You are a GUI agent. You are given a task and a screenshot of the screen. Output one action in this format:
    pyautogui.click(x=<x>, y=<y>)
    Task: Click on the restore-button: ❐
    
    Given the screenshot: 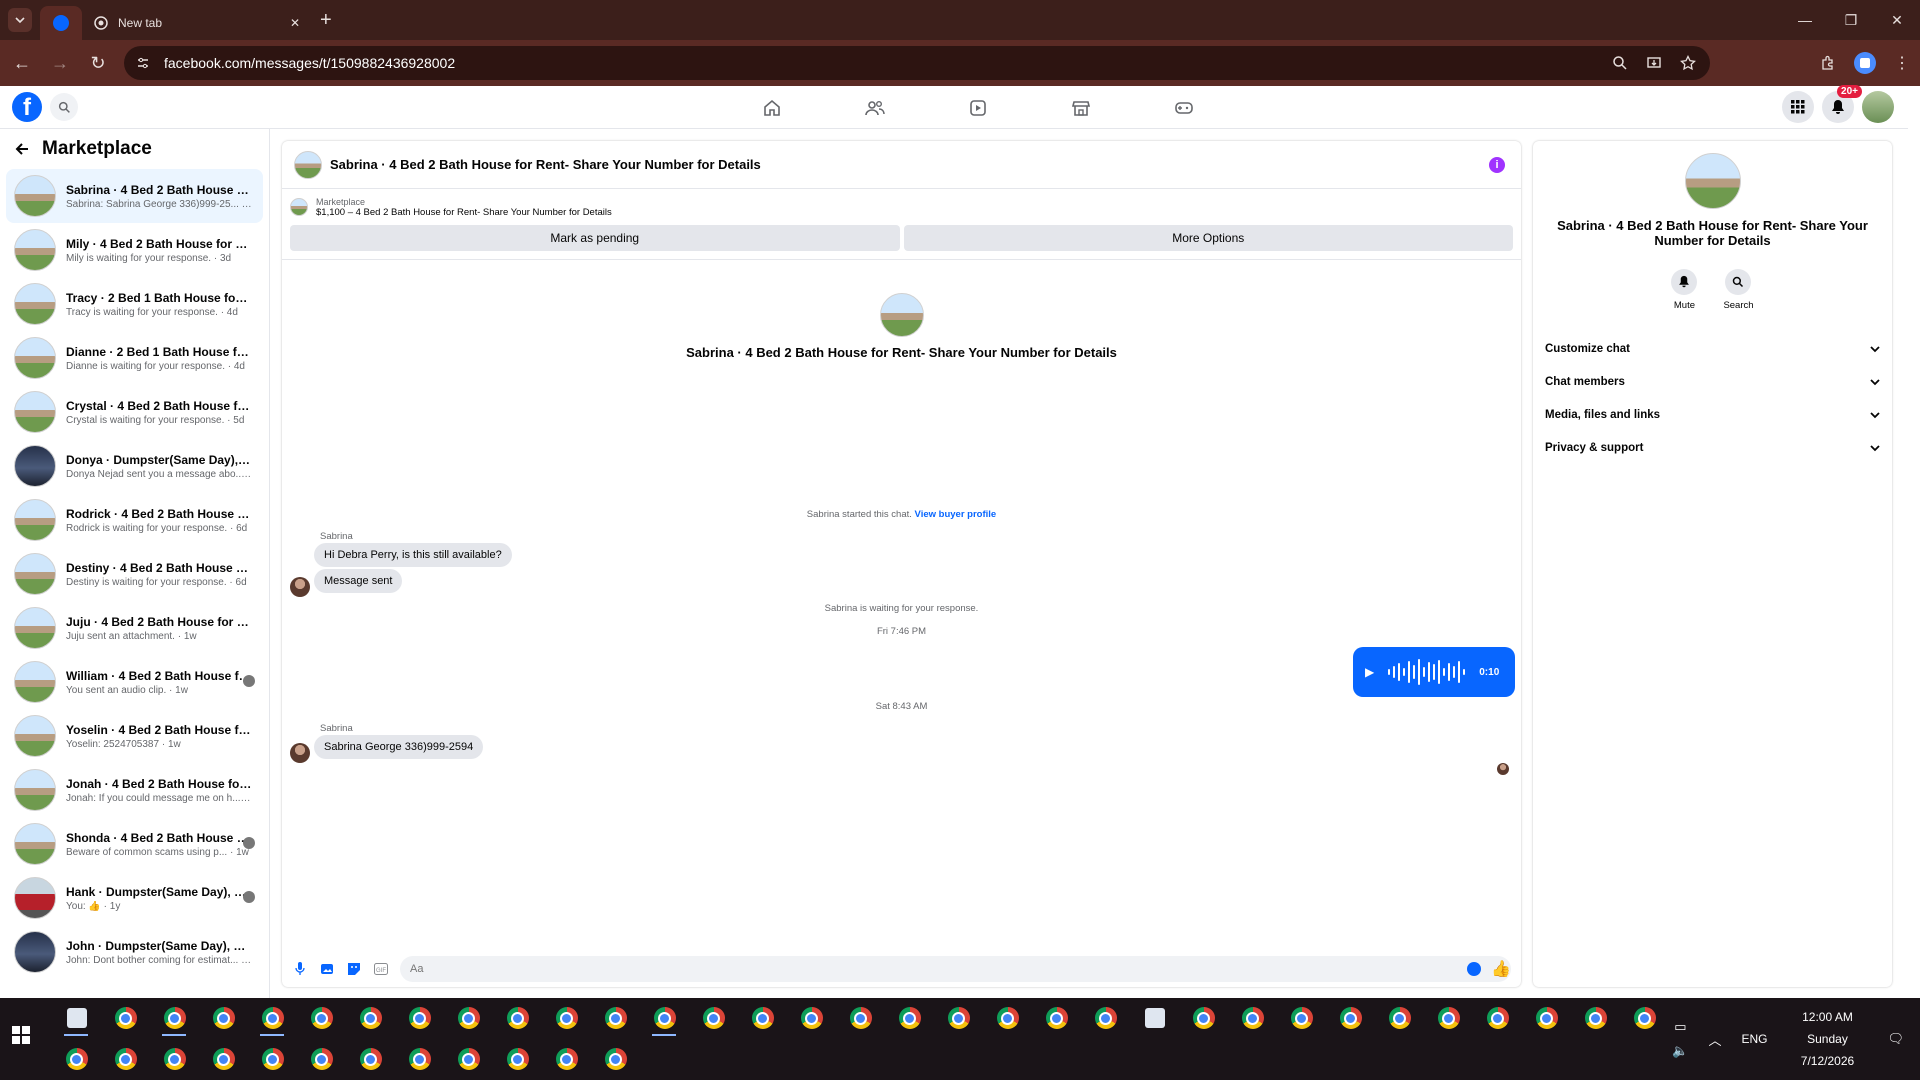 What is the action you would take?
    pyautogui.click(x=1851, y=20)
    